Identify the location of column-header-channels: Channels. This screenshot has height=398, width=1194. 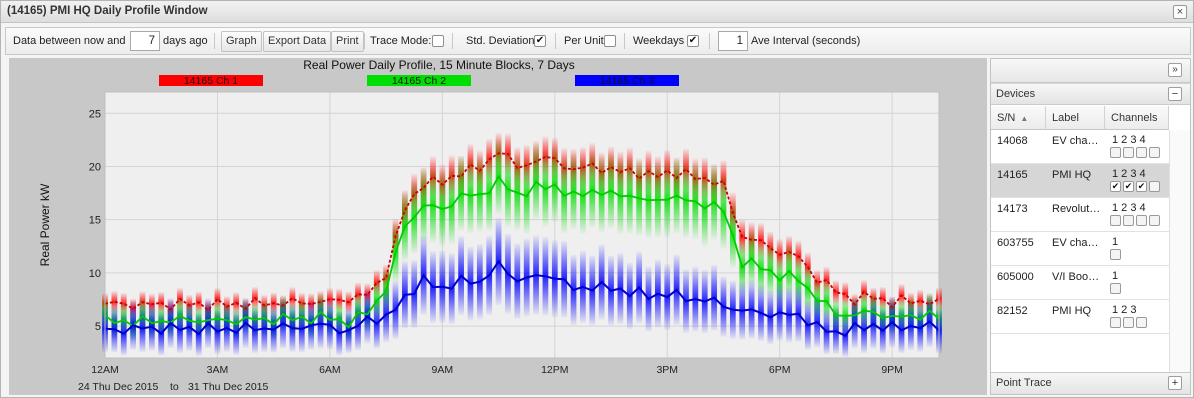
(1137, 118).